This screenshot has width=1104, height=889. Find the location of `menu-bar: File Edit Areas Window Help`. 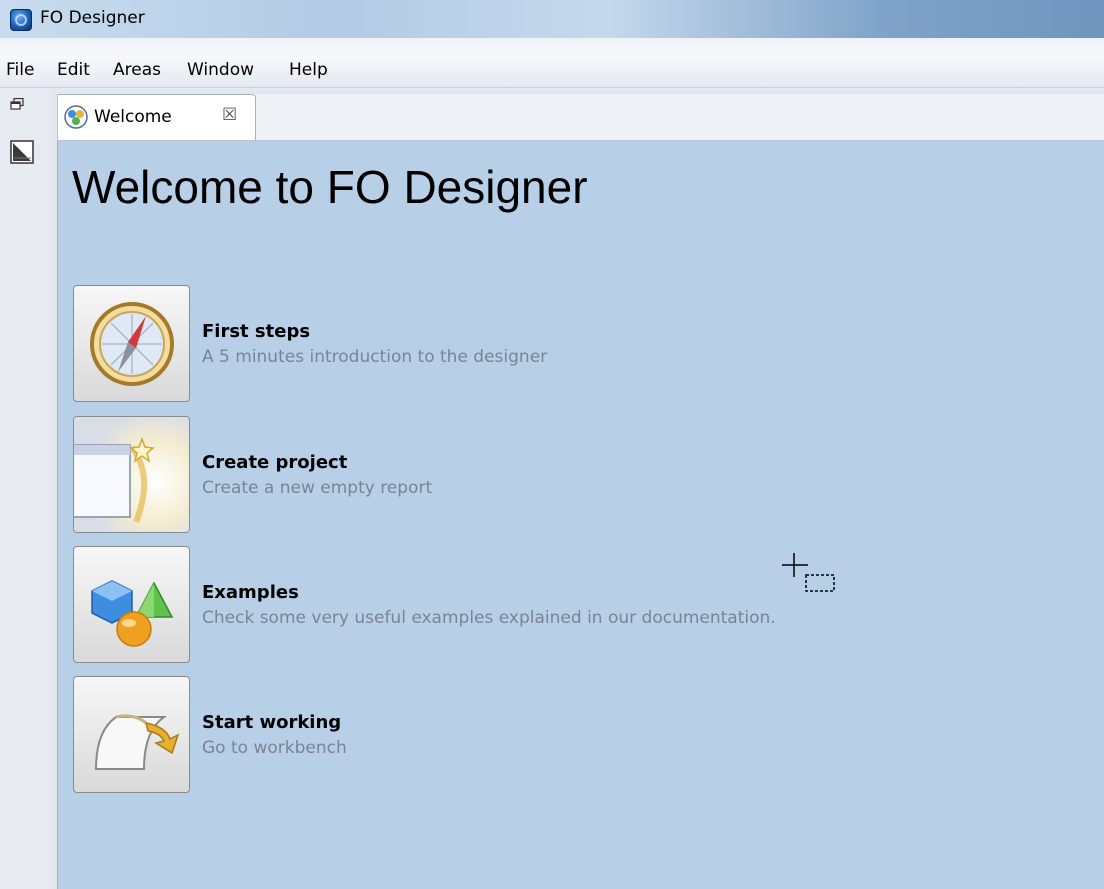

menu-bar: File Edit Areas Window Help is located at coordinates (552, 72).